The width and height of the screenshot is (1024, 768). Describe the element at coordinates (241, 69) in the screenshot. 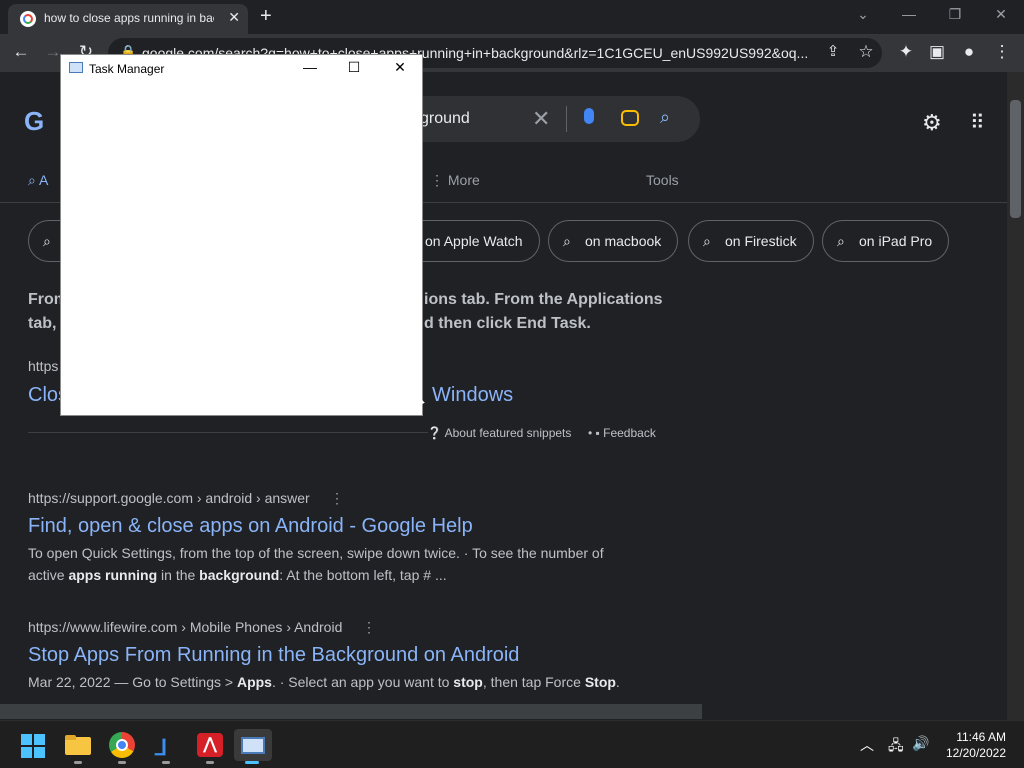

I see `task-manager-titlebar: Task Manager — ☐ ✕` at that location.